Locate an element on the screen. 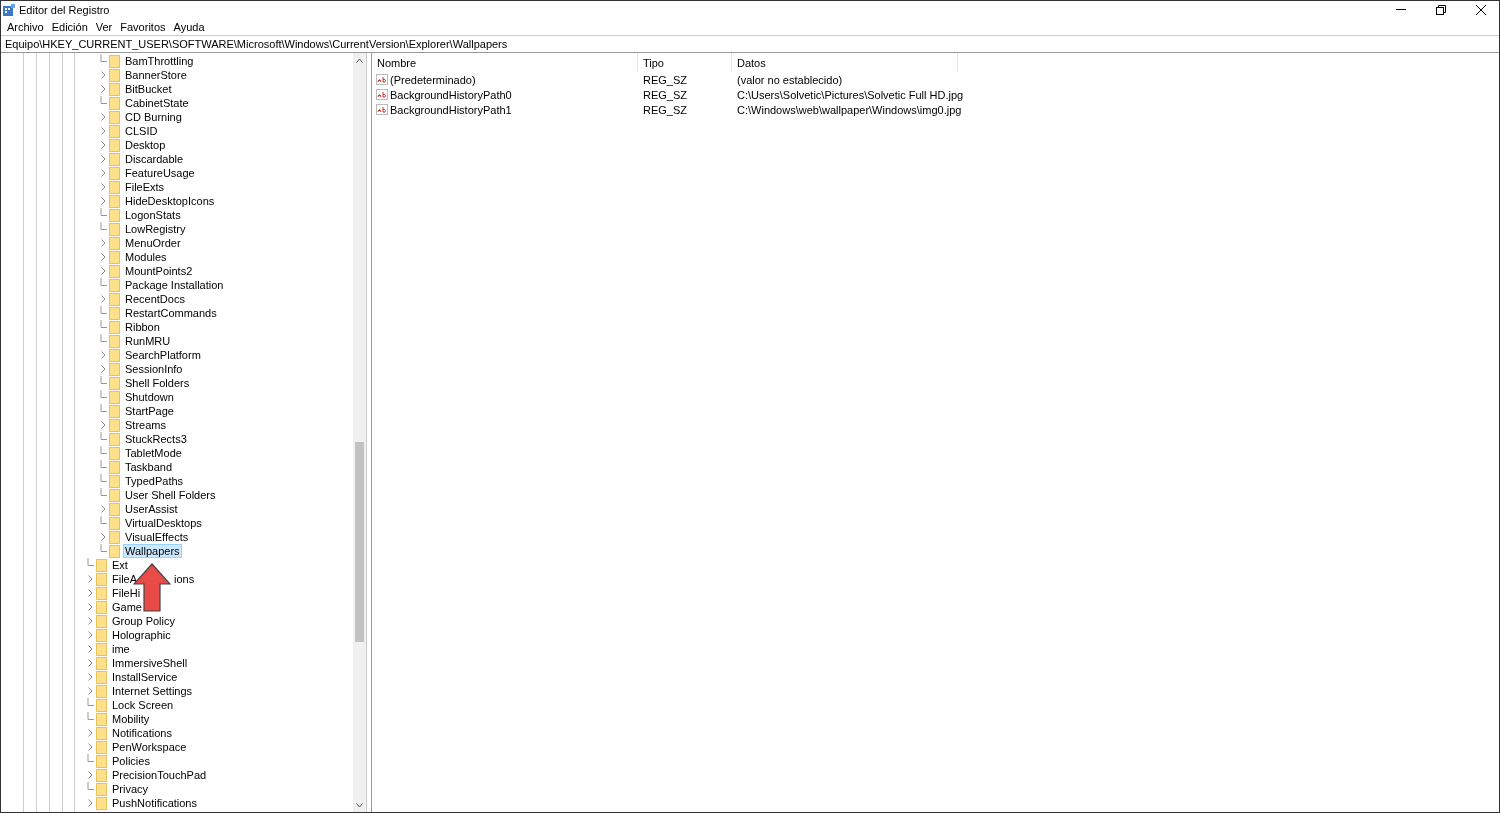 The image size is (1500, 813). close-icon is located at coordinates (1481, 9).